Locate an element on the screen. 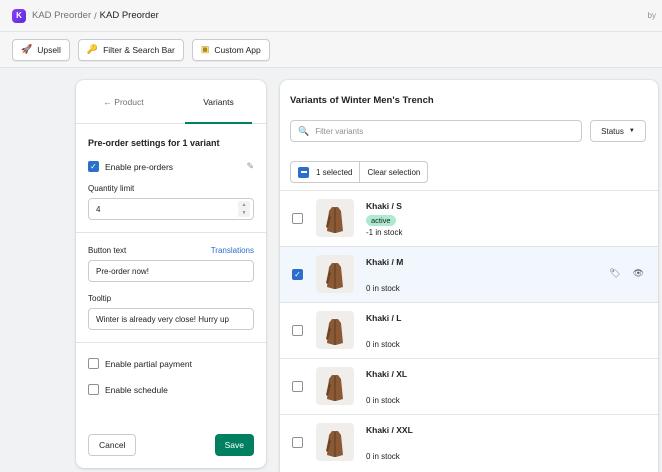 This screenshot has width=662, height=472. breadcrumb-app: KAD Preorder is located at coordinates (61, 15).